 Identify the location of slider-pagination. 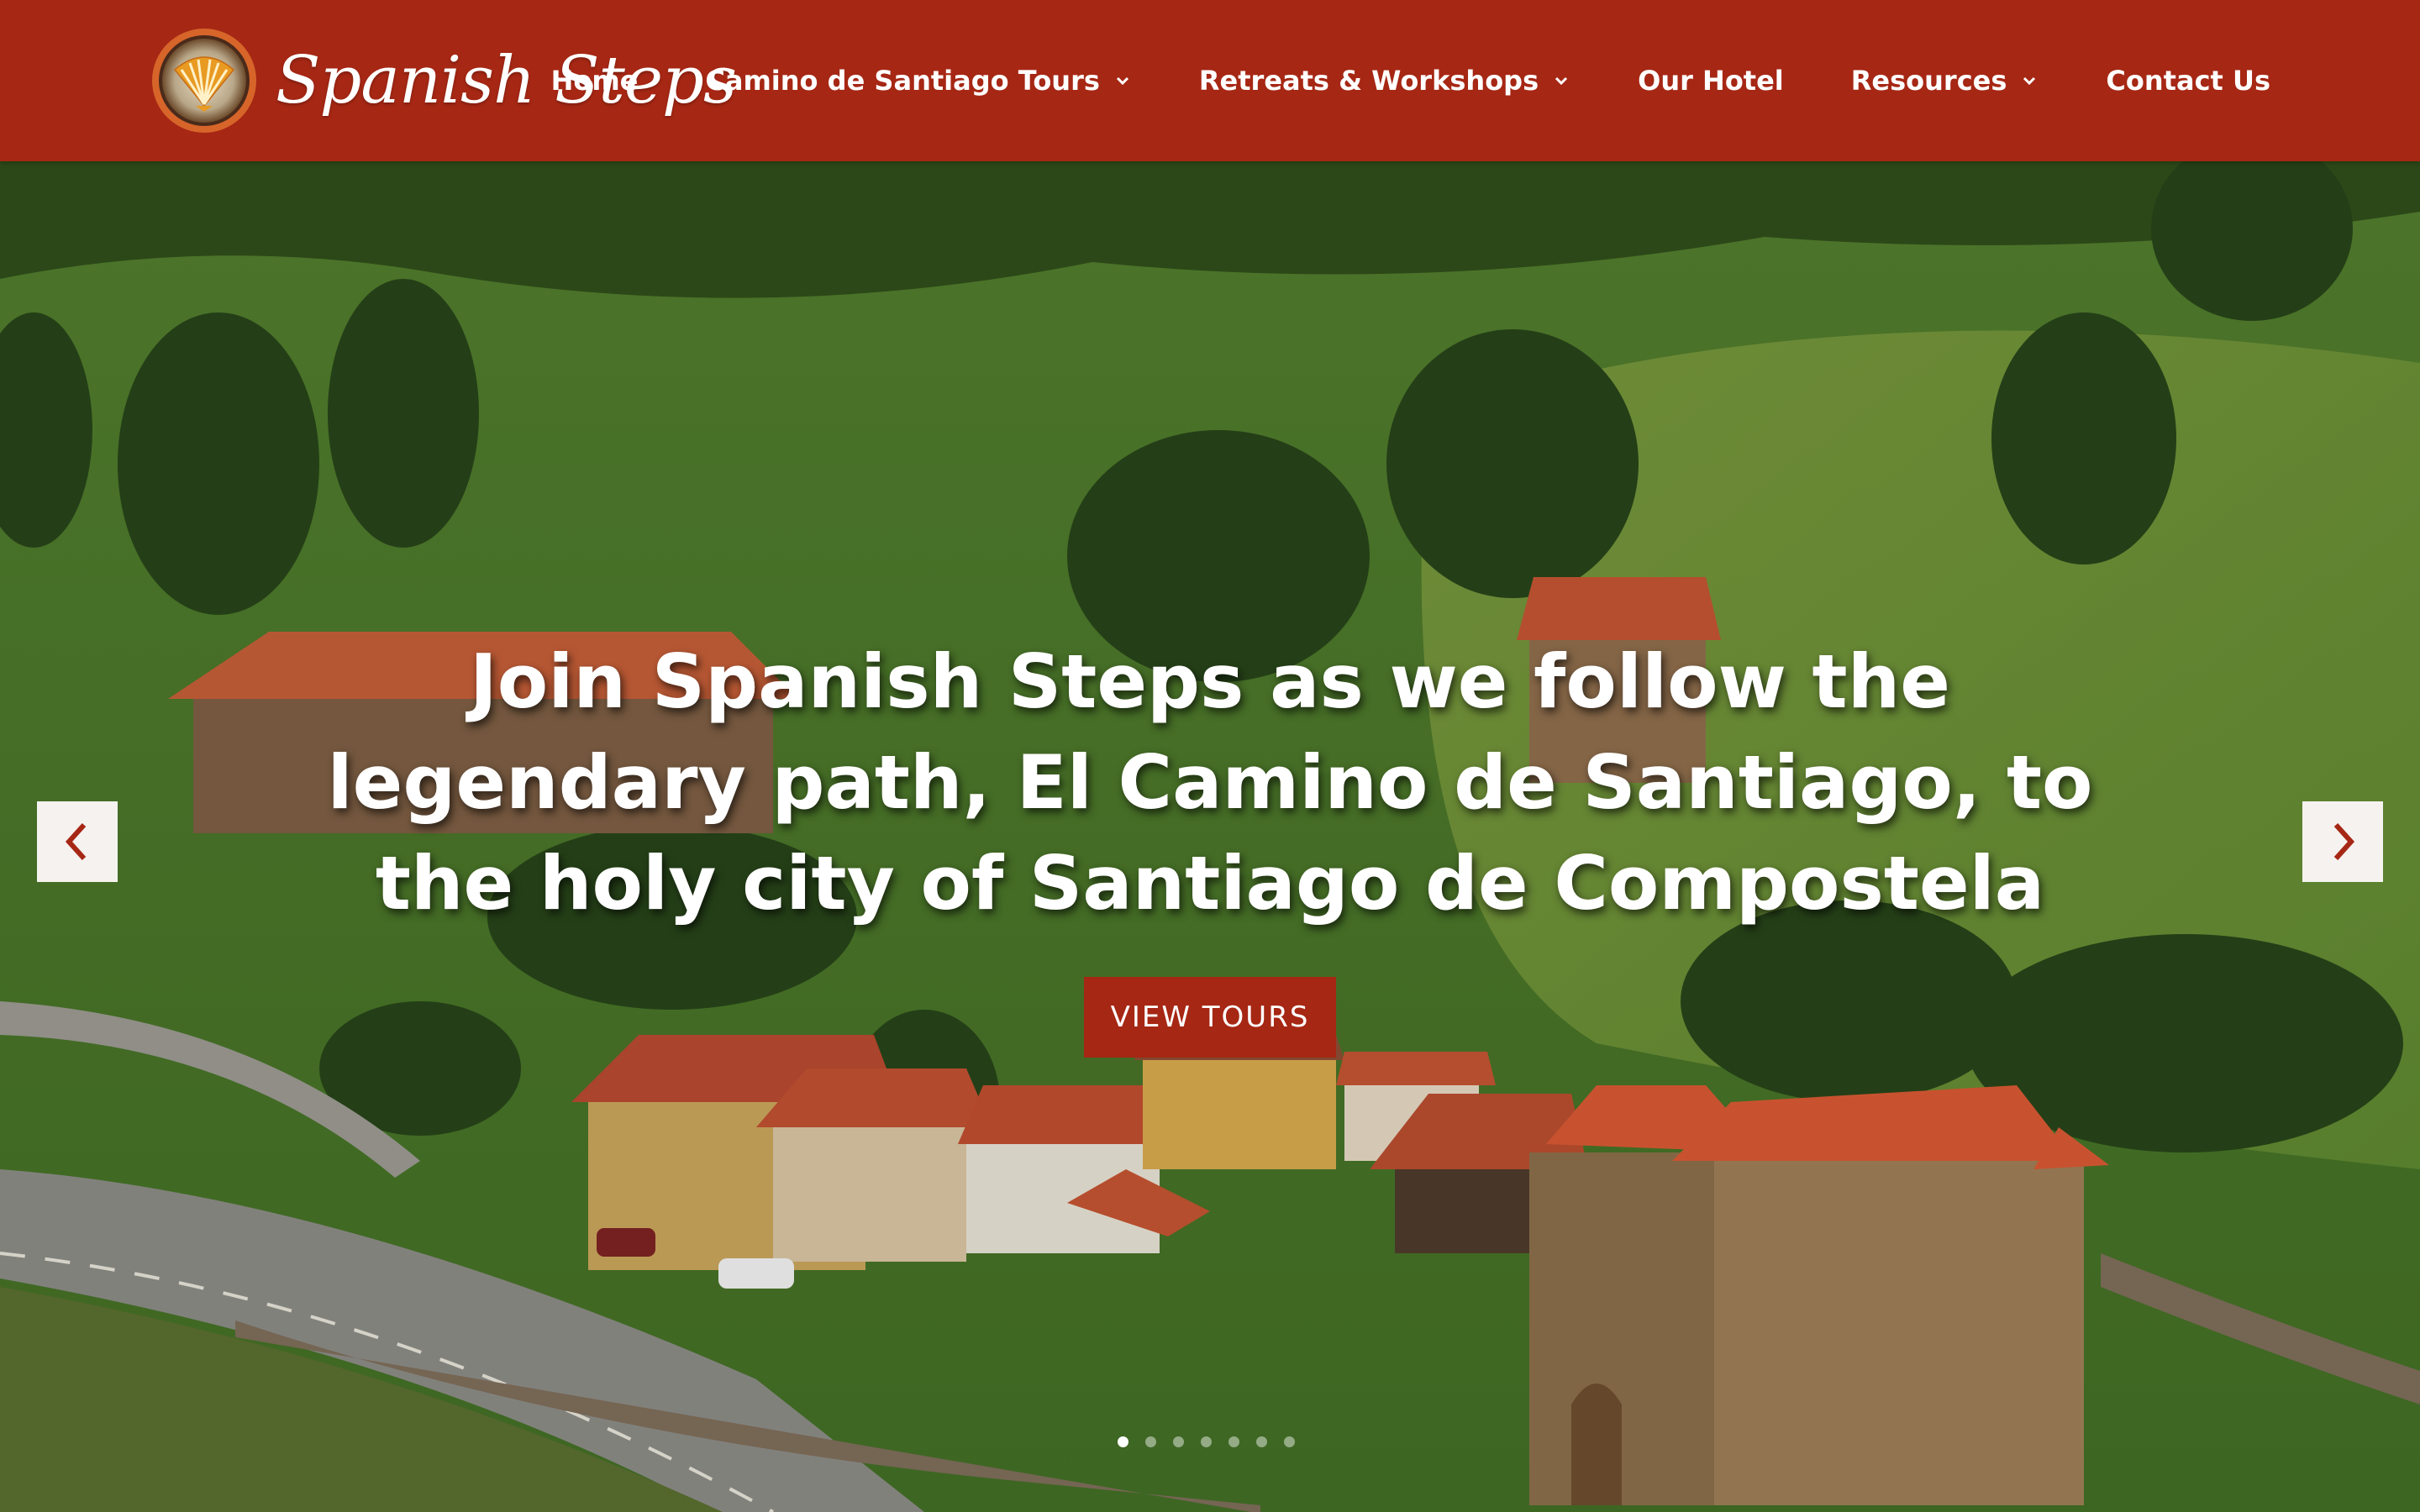
(1206, 1441).